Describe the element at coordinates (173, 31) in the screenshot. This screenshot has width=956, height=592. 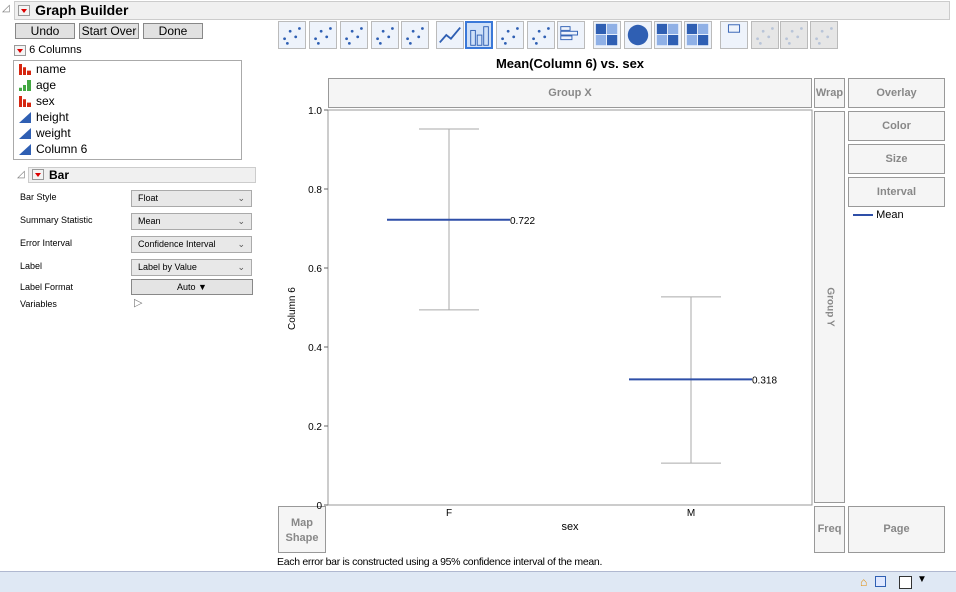
I see `done-button: Done` at that location.